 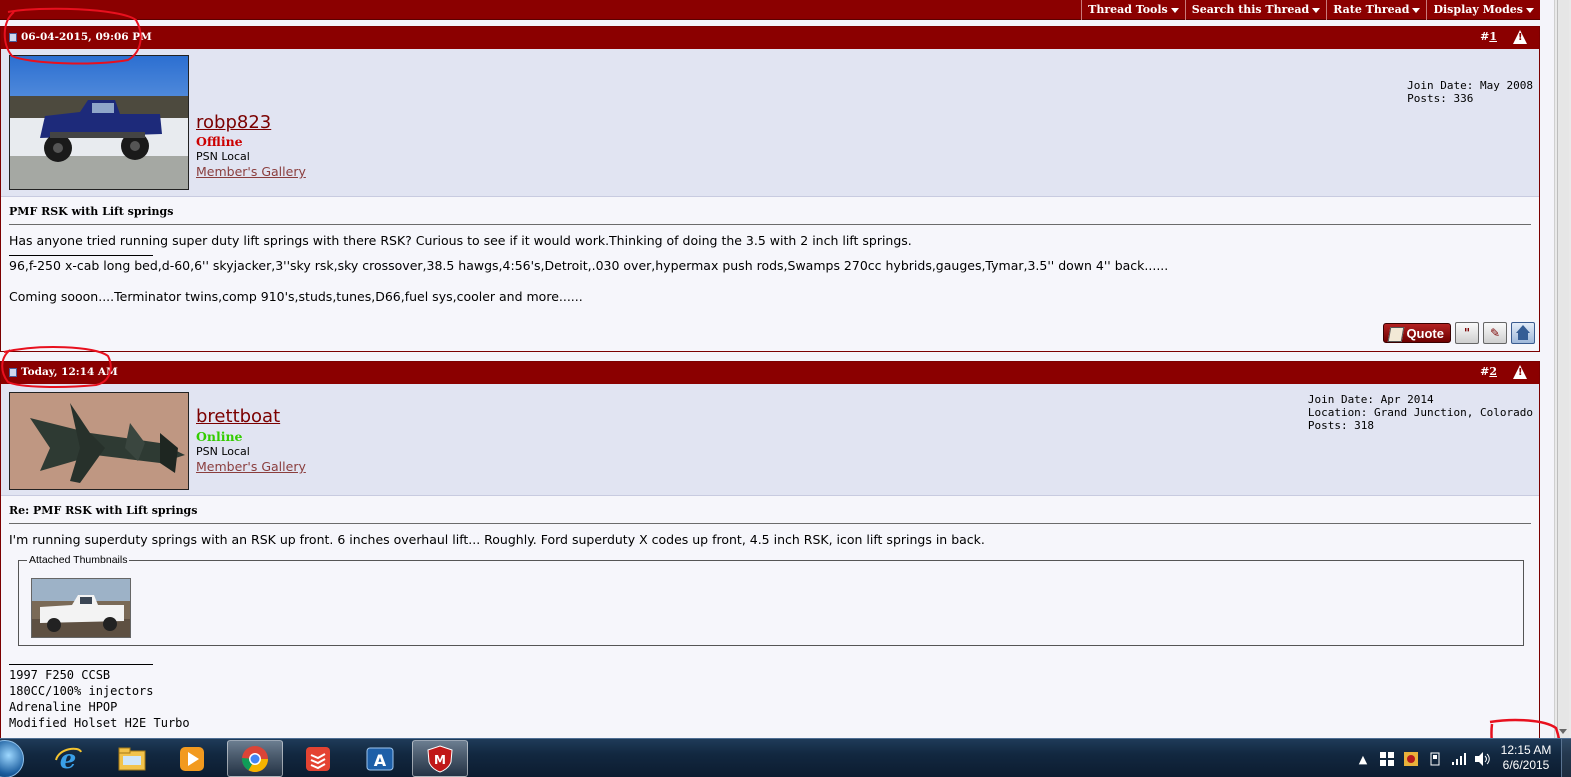 I want to click on post-number-link: 1, so click(x=1493, y=36).